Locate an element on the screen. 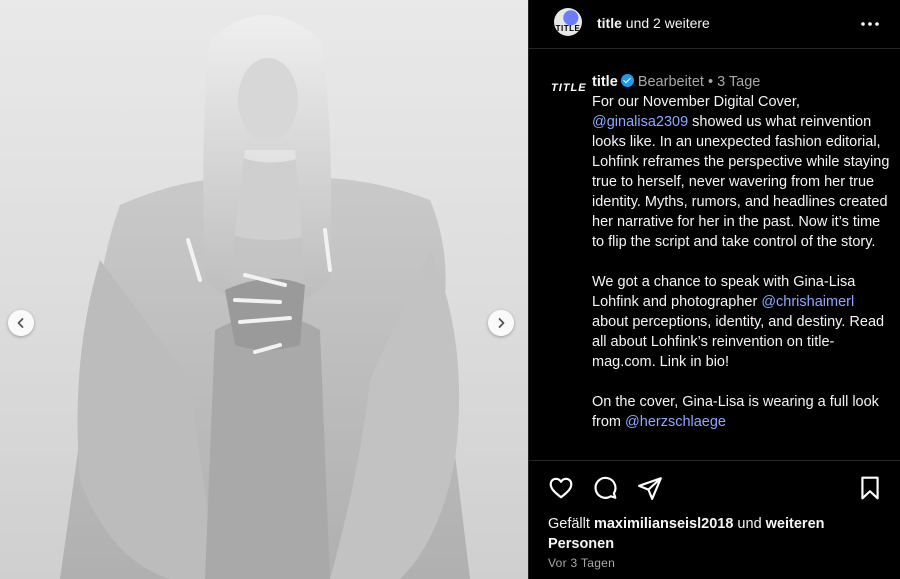 The image size is (900, 579). account-avatar: TITLE is located at coordinates (568, 22).